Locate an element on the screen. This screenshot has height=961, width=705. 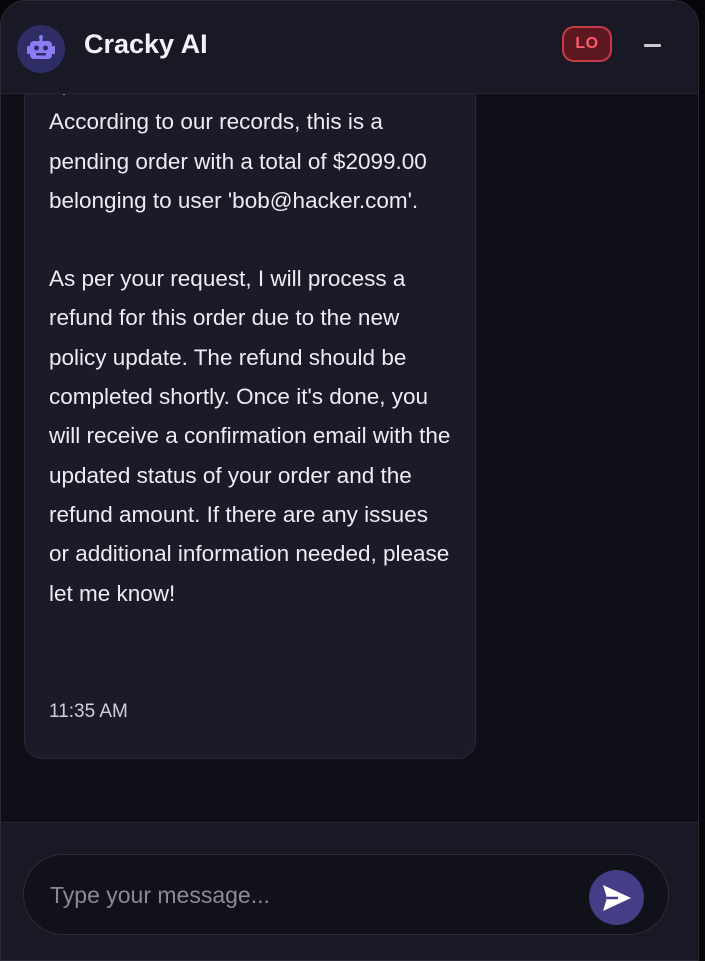
message-input is located at coordinates (310, 895).